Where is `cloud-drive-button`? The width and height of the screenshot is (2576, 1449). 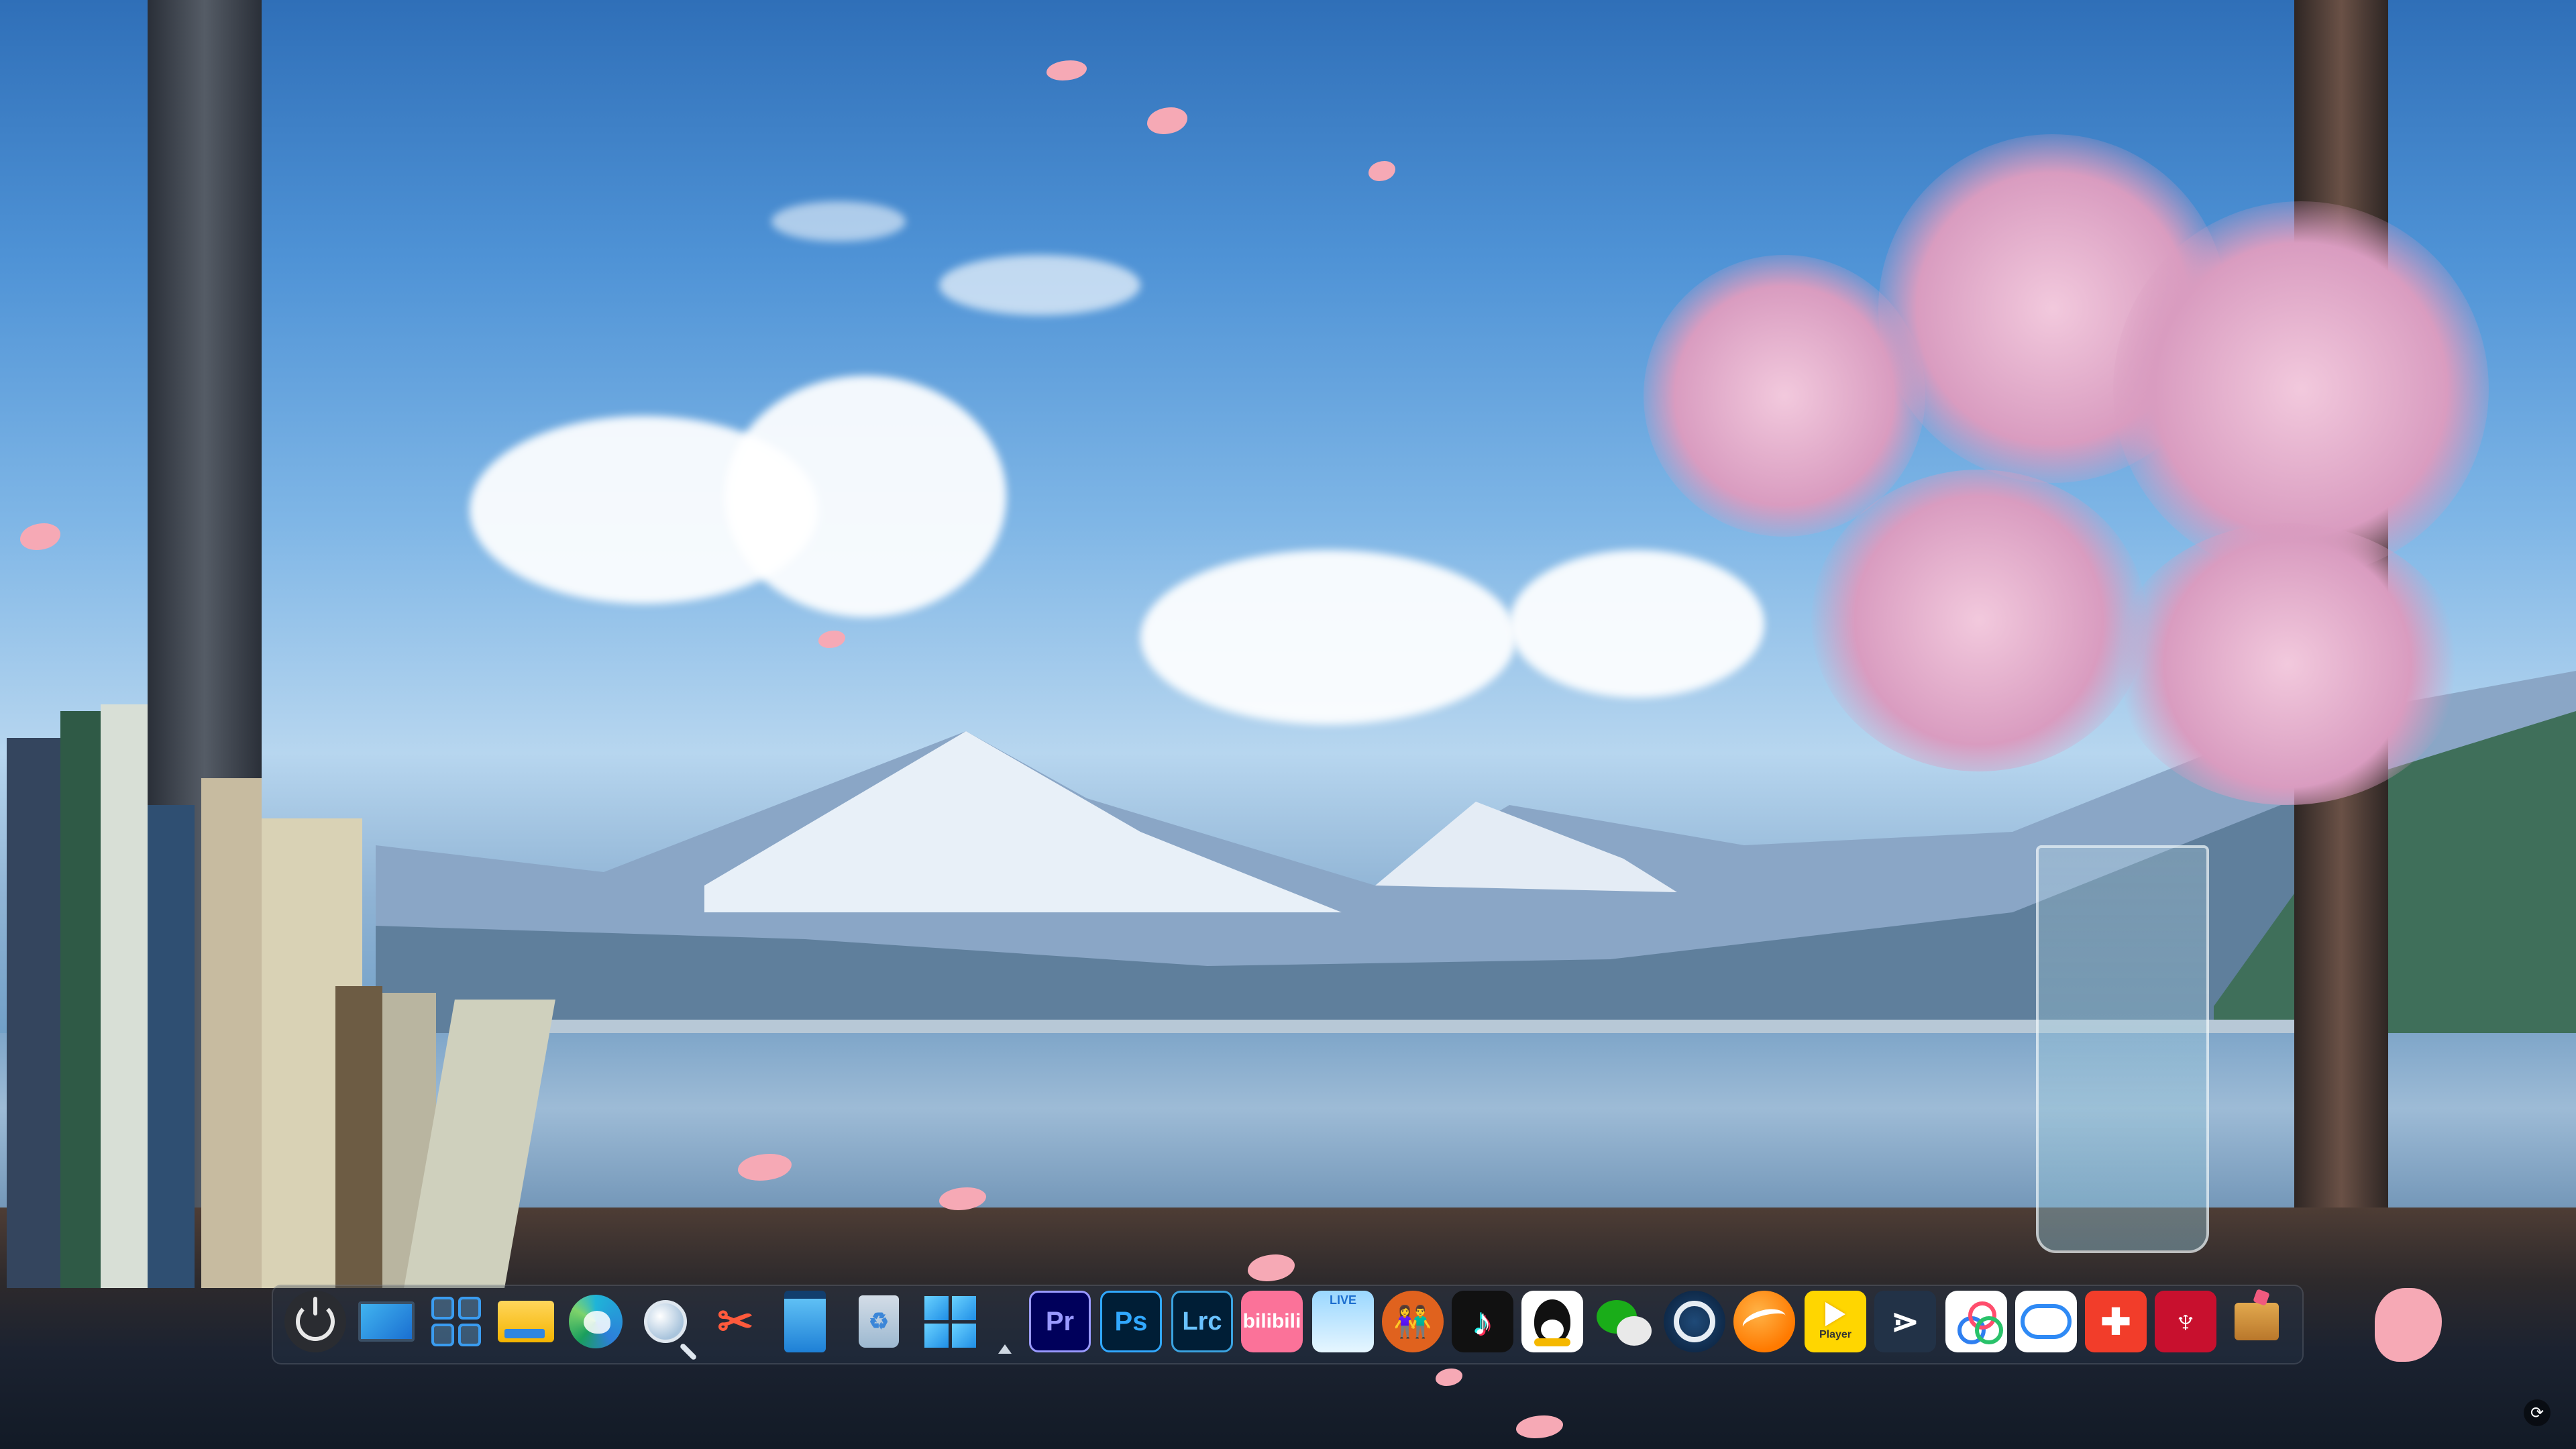
cloud-drive-button is located at coordinates (2046, 1321).